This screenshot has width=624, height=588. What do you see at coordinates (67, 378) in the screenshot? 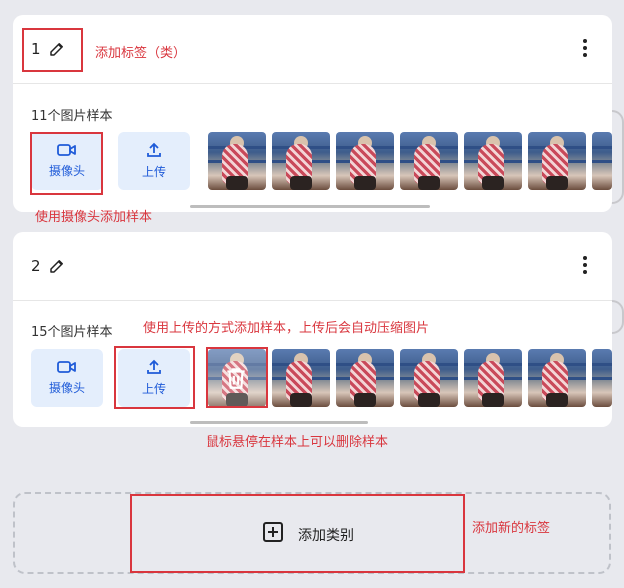
I see `camera-button: 摄像头` at bounding box center [67, 378].